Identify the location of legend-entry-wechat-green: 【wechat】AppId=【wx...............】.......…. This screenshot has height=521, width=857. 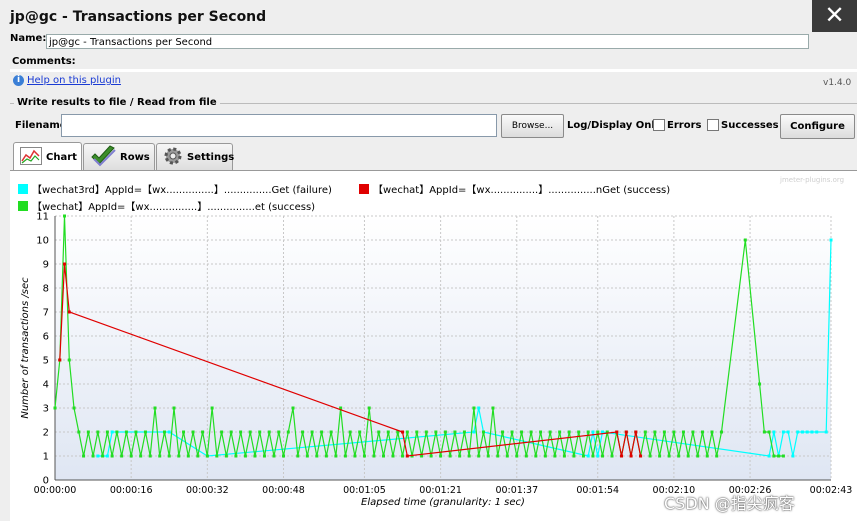
(166, 205).